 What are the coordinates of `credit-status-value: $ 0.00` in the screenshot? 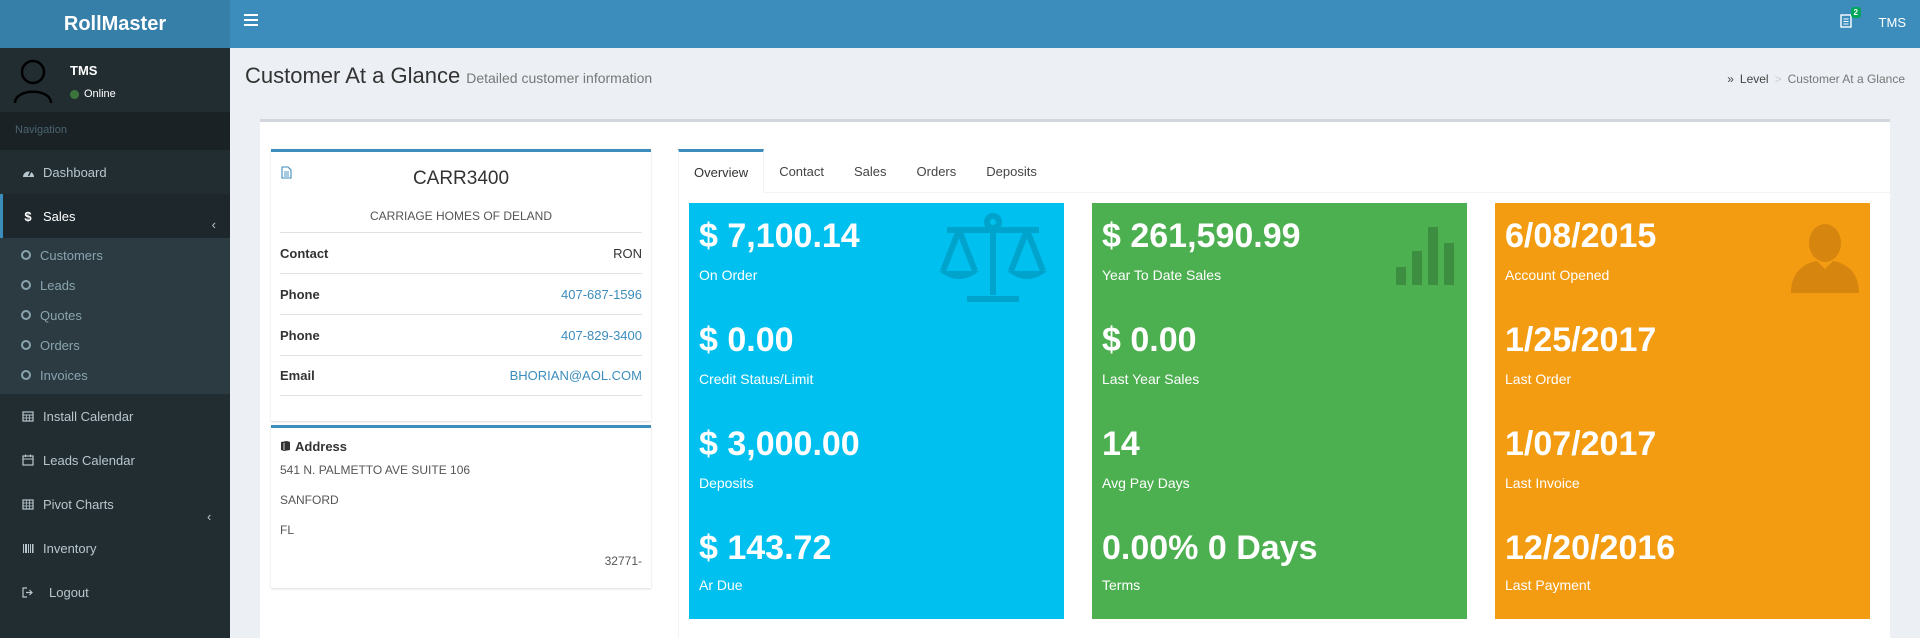 It's located at (746, 340).